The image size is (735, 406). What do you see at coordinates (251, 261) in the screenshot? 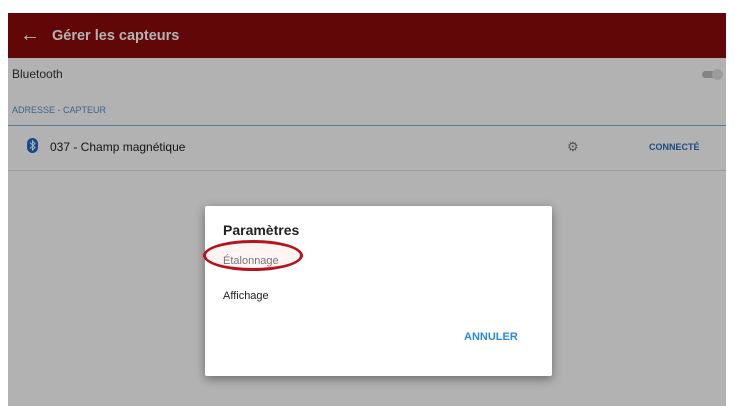
I see `option-calibration: Étalonnage` at bounding box center [251, 261].